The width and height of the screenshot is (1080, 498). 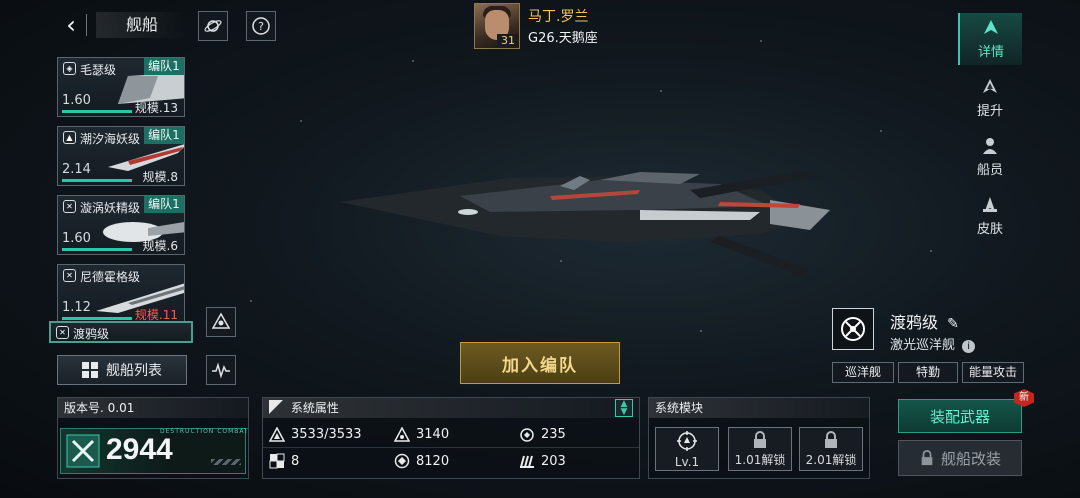 I want to click on tab-label: 提升, so click(x=989, y=111).